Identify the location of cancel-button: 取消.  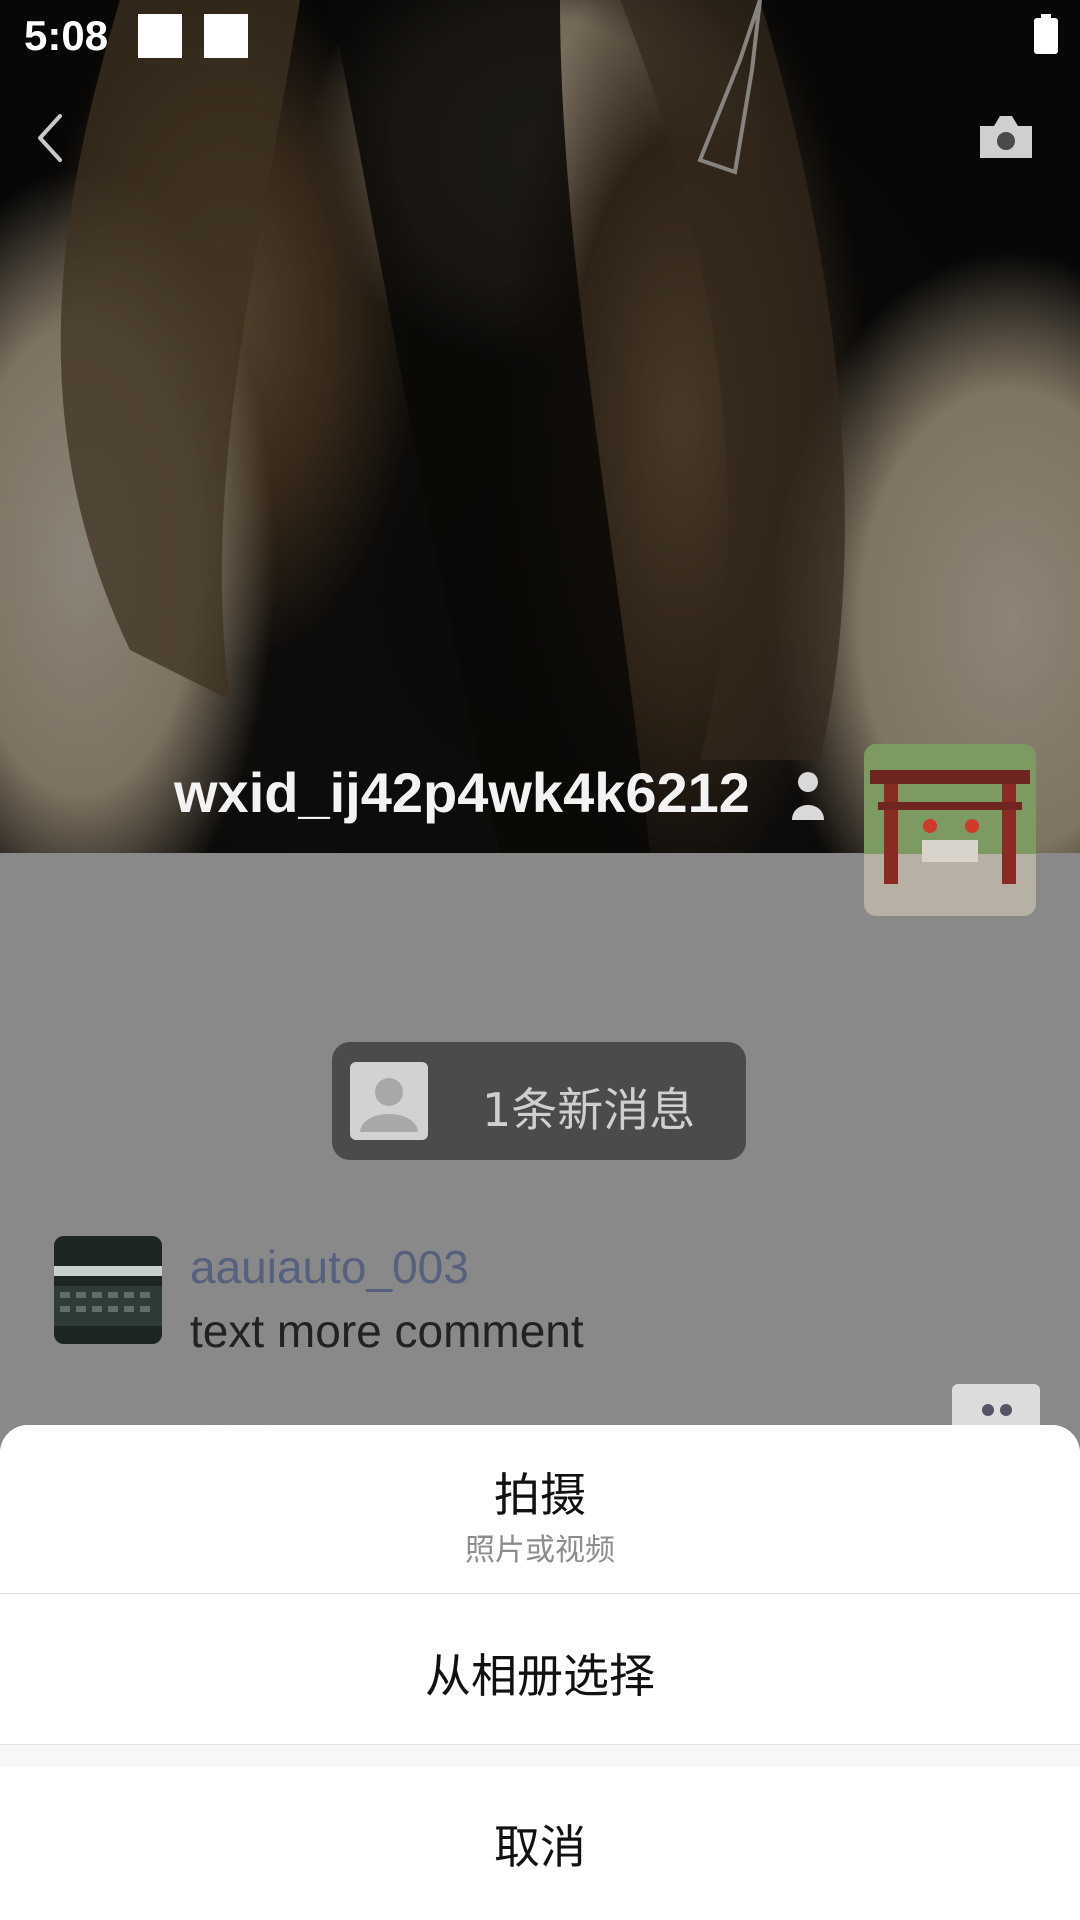
(540, 1843).